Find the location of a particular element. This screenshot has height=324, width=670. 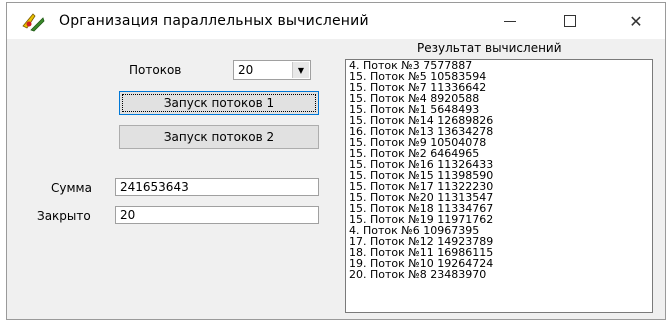

maximize-icon is located at coordinates (570, 21).